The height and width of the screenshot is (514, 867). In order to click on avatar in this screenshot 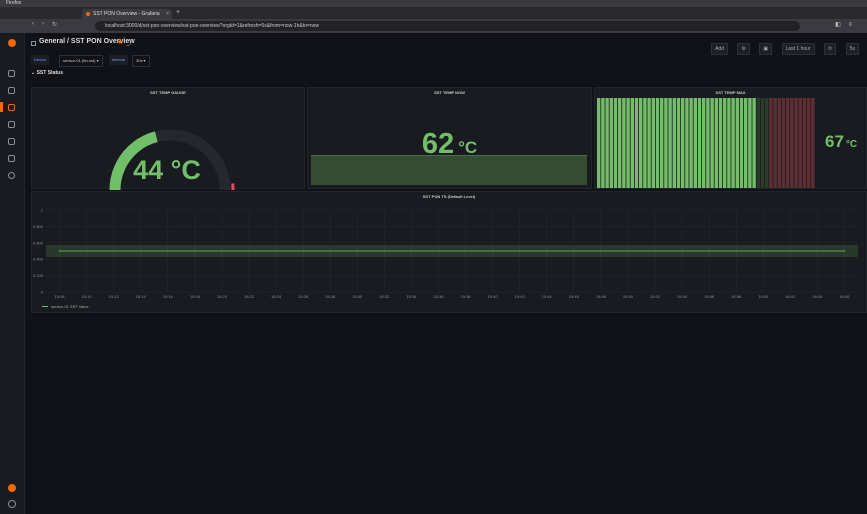, I will do `click(12, 488)`.